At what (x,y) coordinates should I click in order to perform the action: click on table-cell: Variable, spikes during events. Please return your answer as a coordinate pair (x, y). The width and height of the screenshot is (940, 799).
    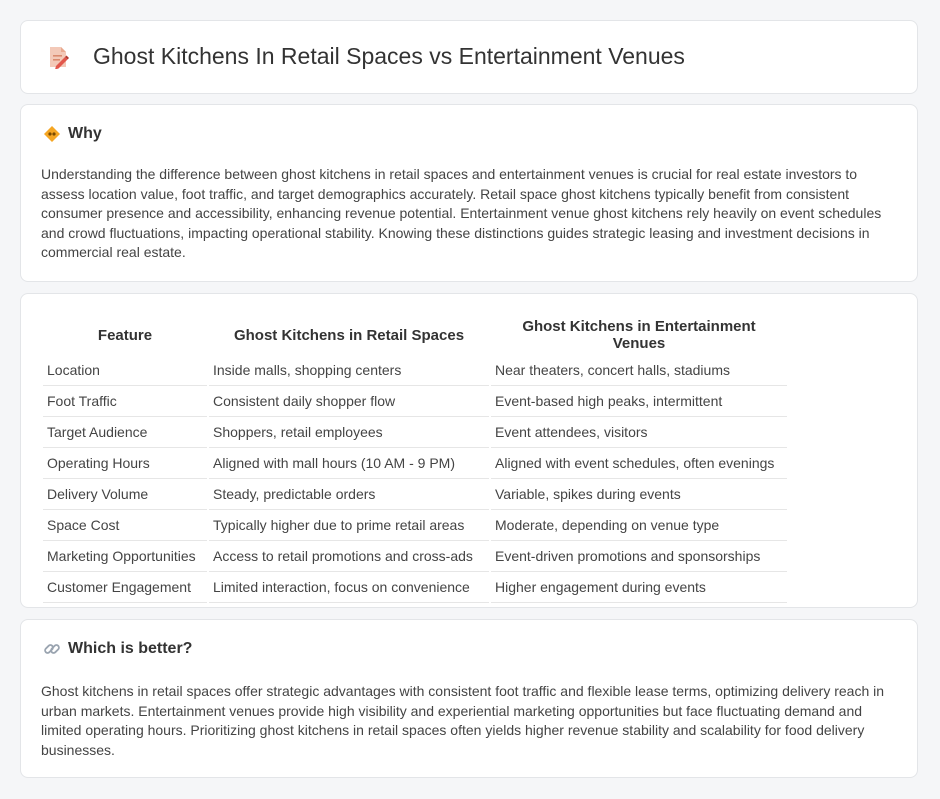
    Looking at the image, I should click on (638, 494).